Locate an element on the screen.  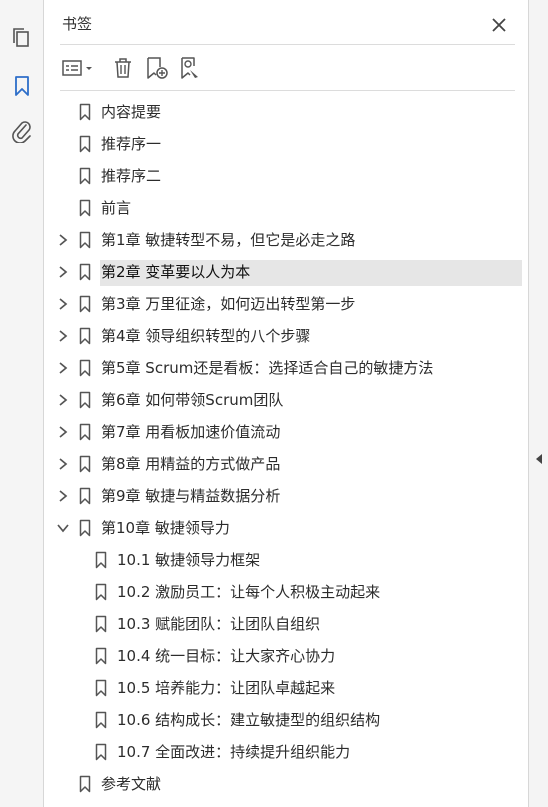
find-bookmark-button is located at coordinates (191, 68).